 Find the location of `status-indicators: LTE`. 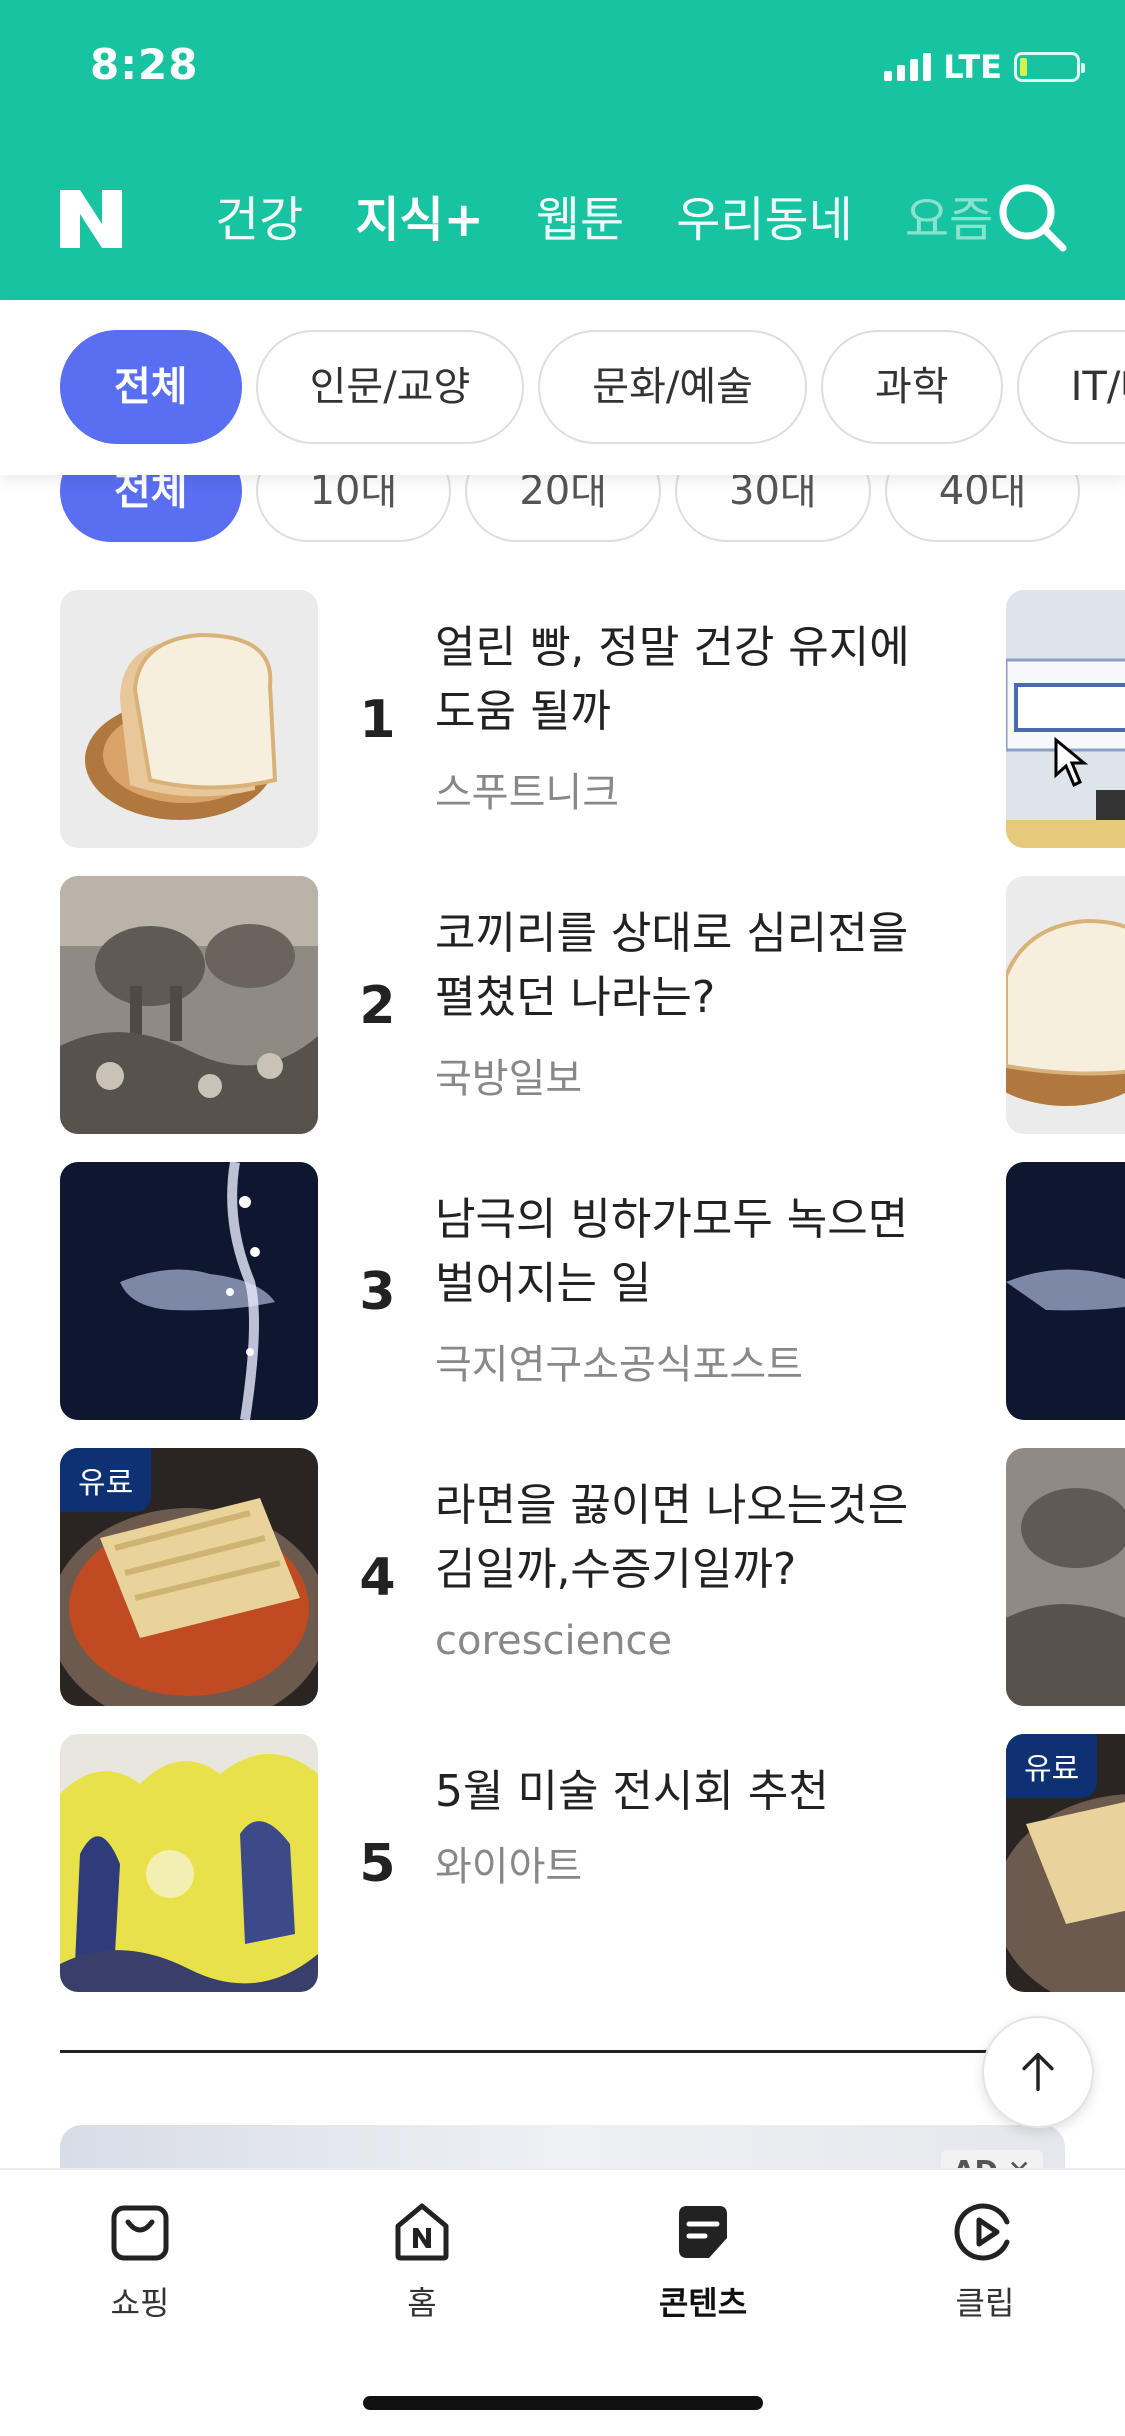

status-indicators: LTE is located at coordinates (984, 67).